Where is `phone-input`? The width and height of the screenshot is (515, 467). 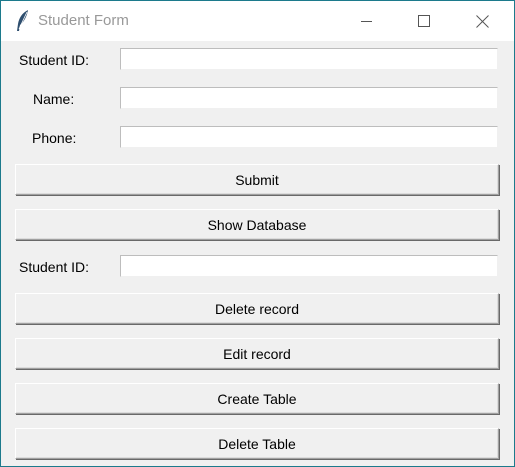
phone-input is located at coordinates (309, 137).